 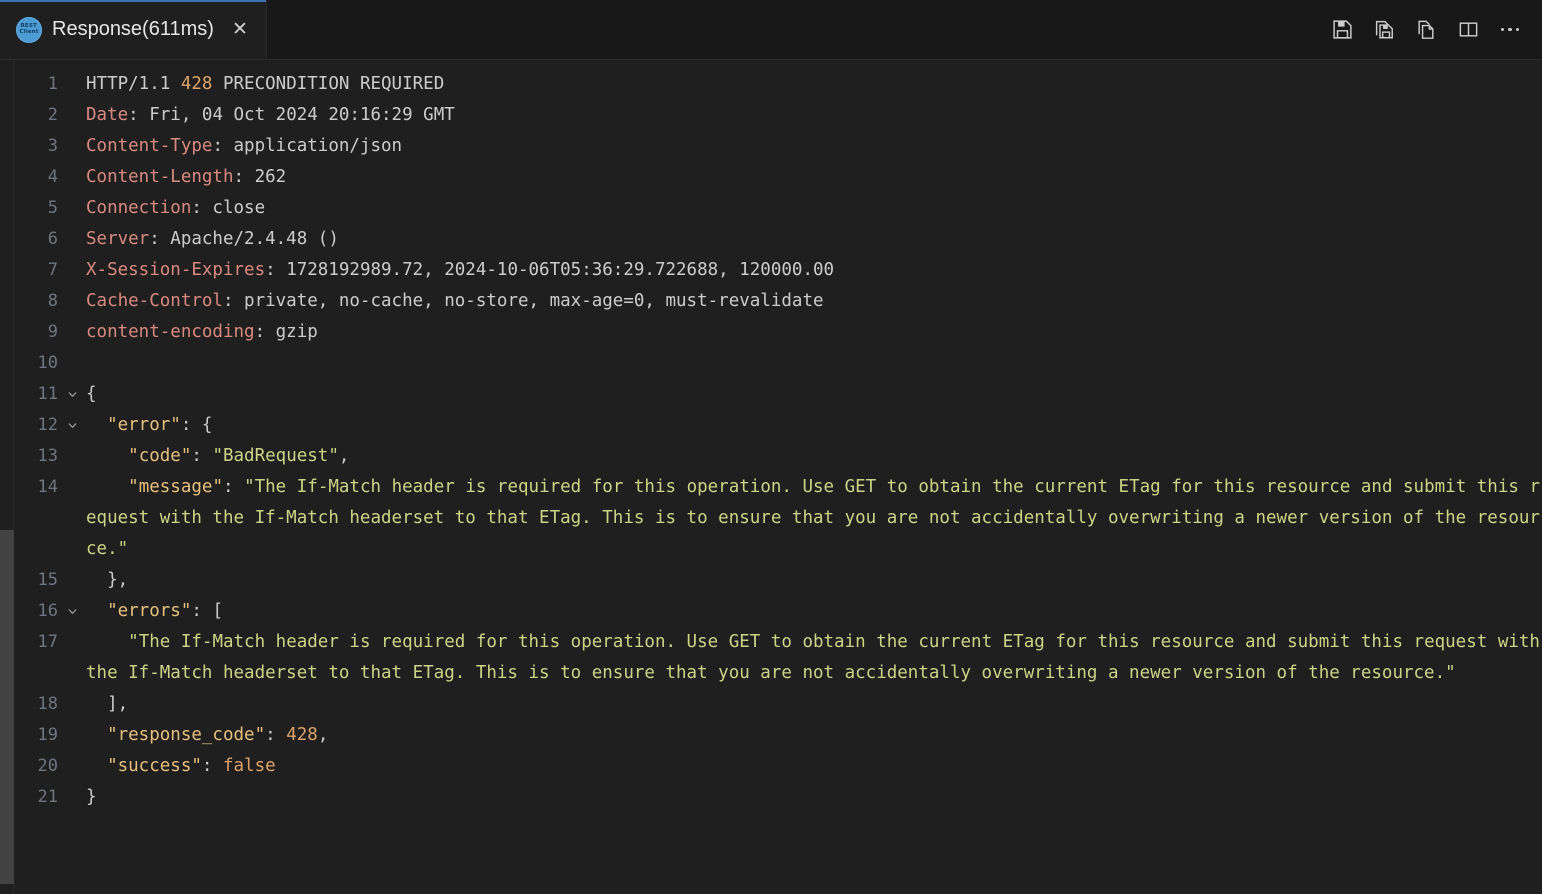 What do you see at coordinates (91, 394) in the screenshot?
I see `code-token: {` at bounding box center [91, 394].